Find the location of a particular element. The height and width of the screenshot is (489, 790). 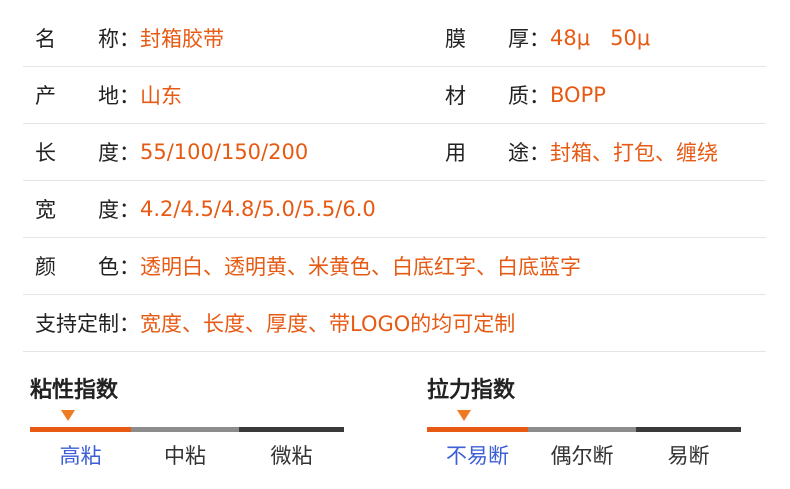

spec-material-value: BOPP is located at coordinates (578, 95).